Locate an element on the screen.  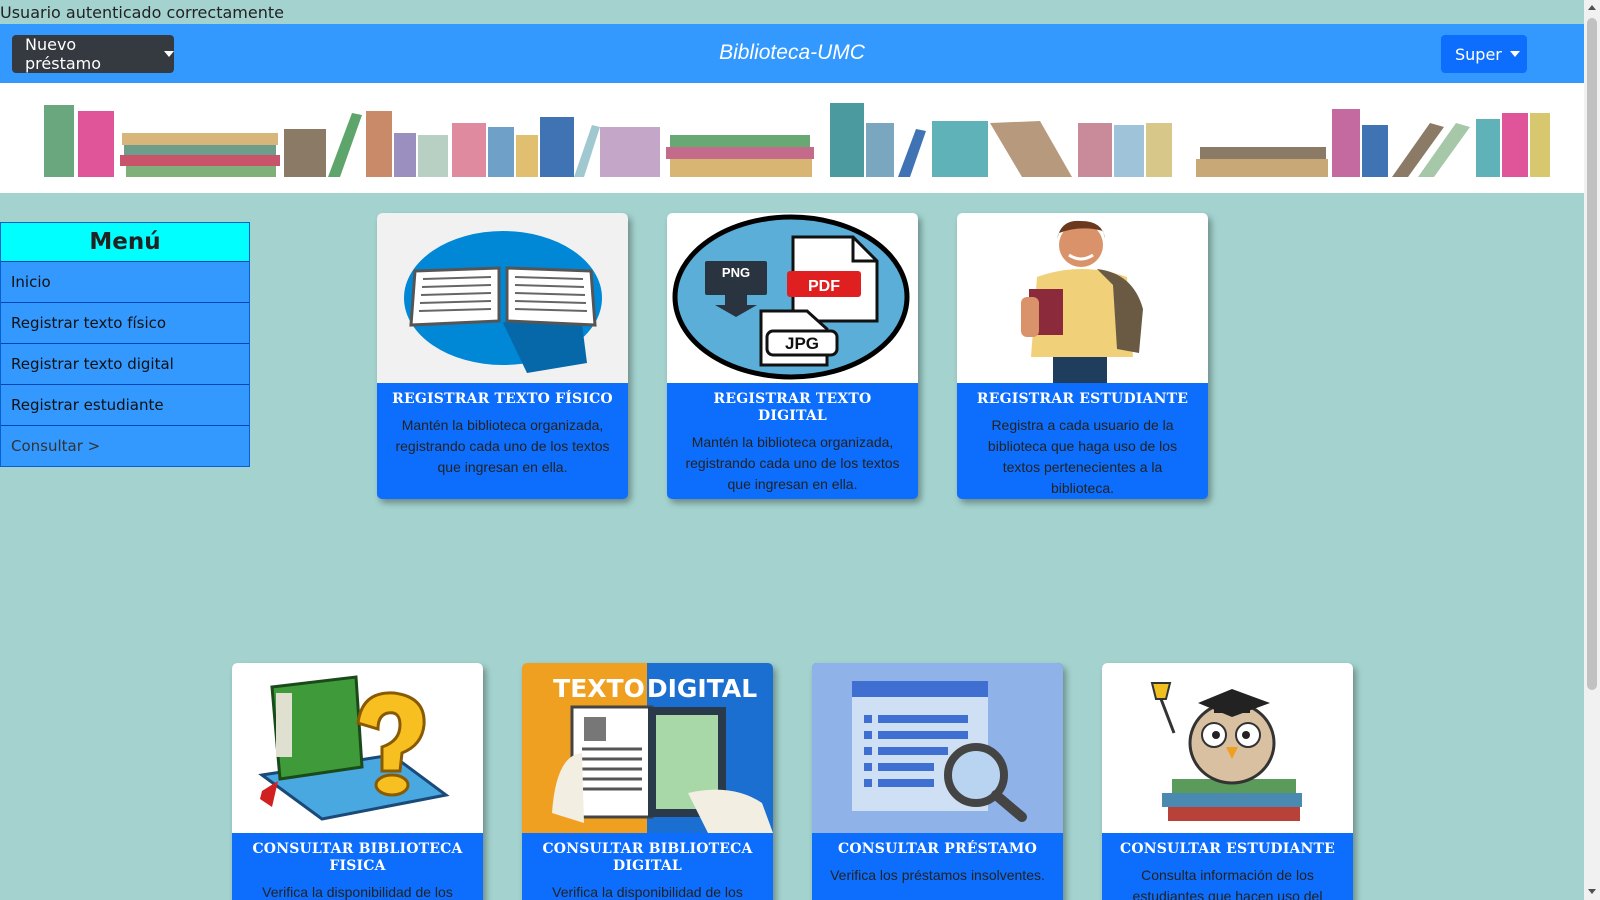
card-title: CONSULTAR ESTUDIANTE is located at coordinates (1227, 849).